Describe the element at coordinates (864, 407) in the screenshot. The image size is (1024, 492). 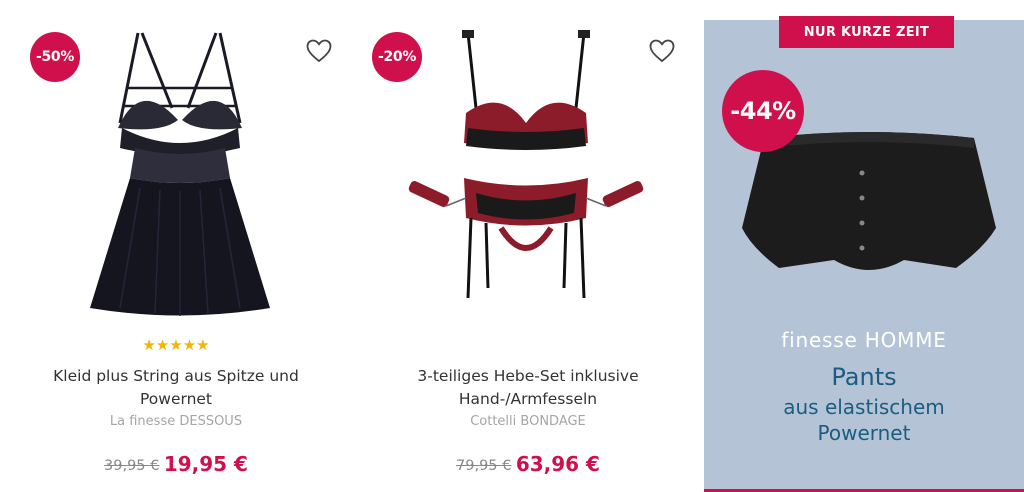
I see `promo-subtitle-line-1: aus elastischem` at that location.